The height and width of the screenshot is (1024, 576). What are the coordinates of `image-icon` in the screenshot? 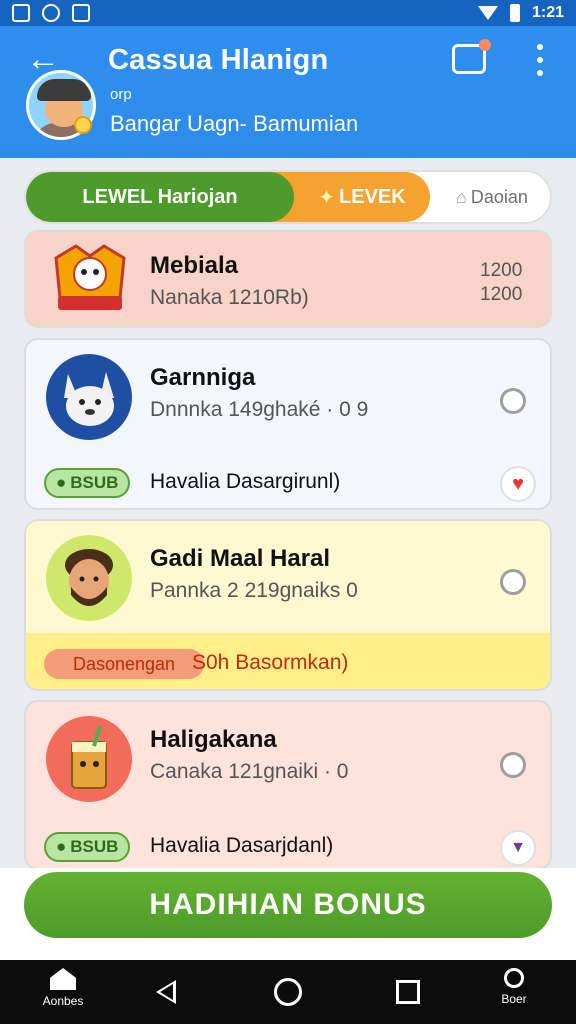 It's located at (81, 13).